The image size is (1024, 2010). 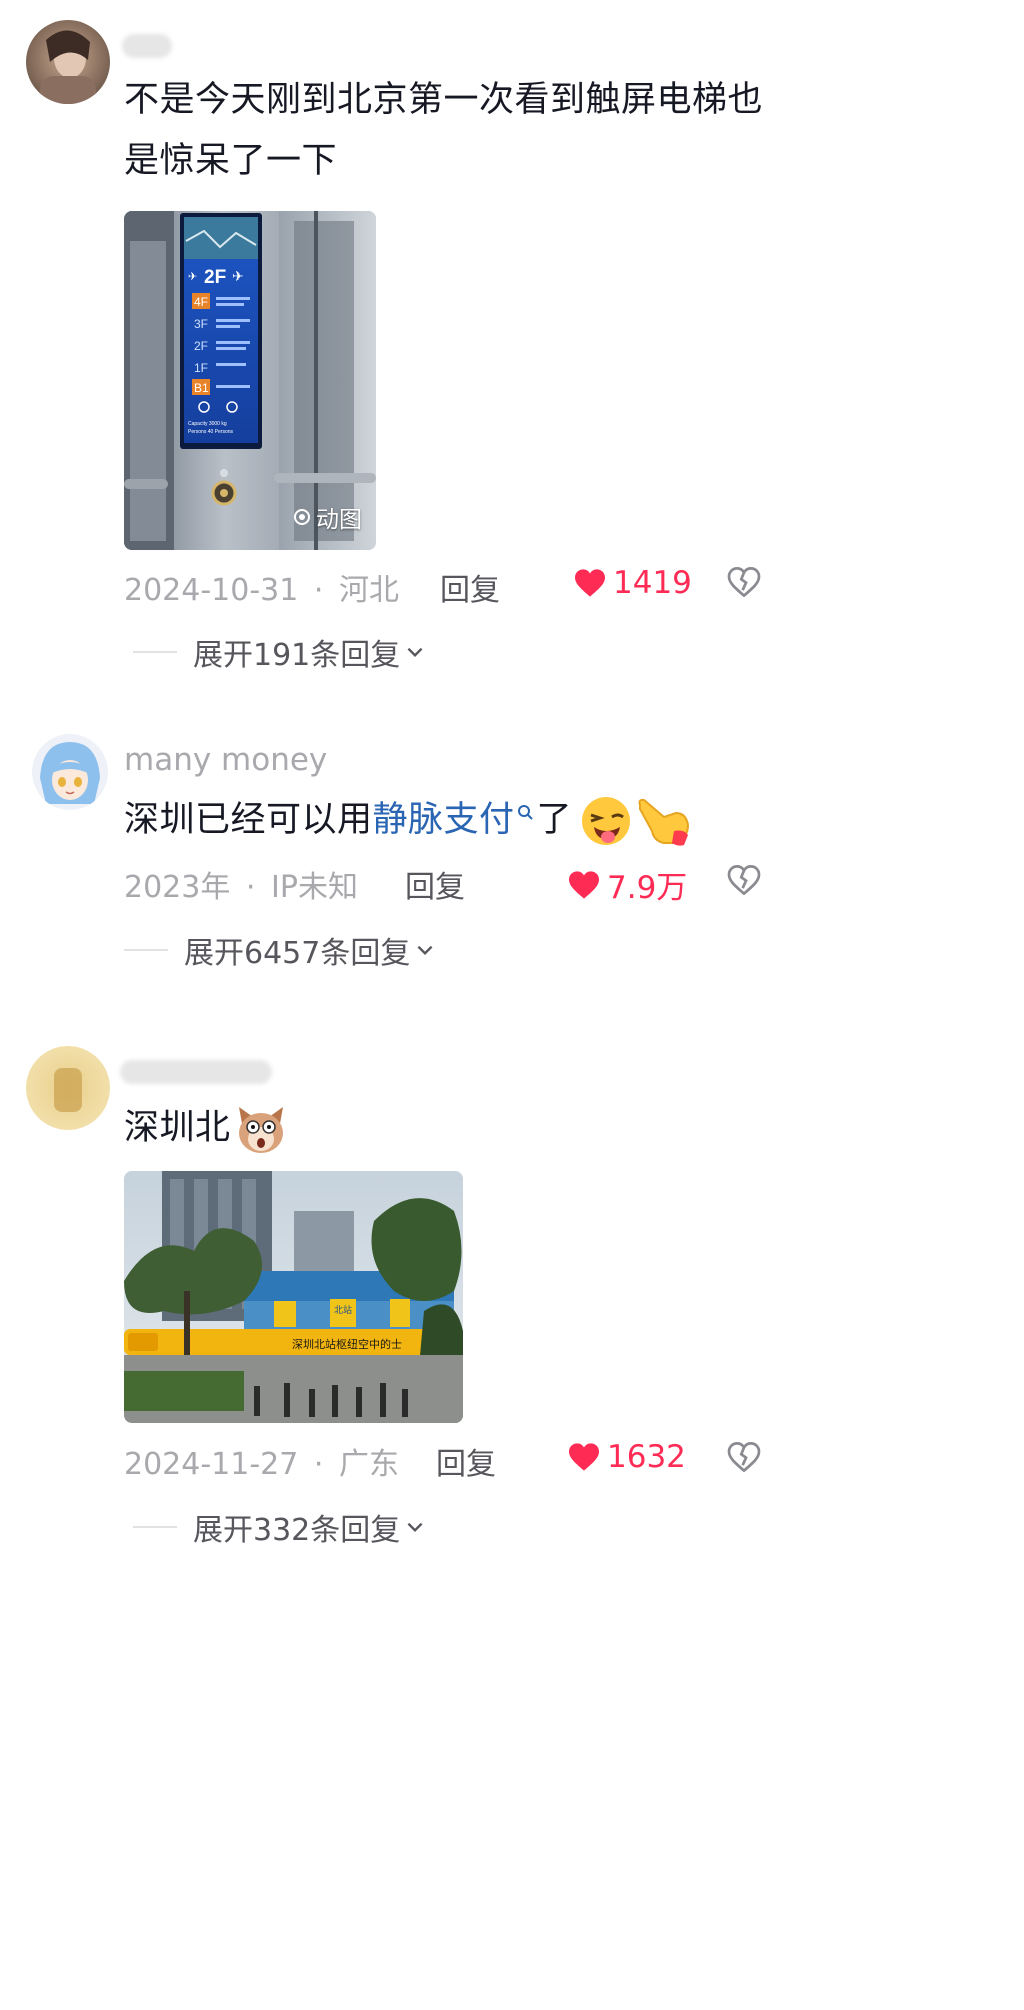 I want to click on expand-replies: 展开332条回复, so click(x=279, y=1527).